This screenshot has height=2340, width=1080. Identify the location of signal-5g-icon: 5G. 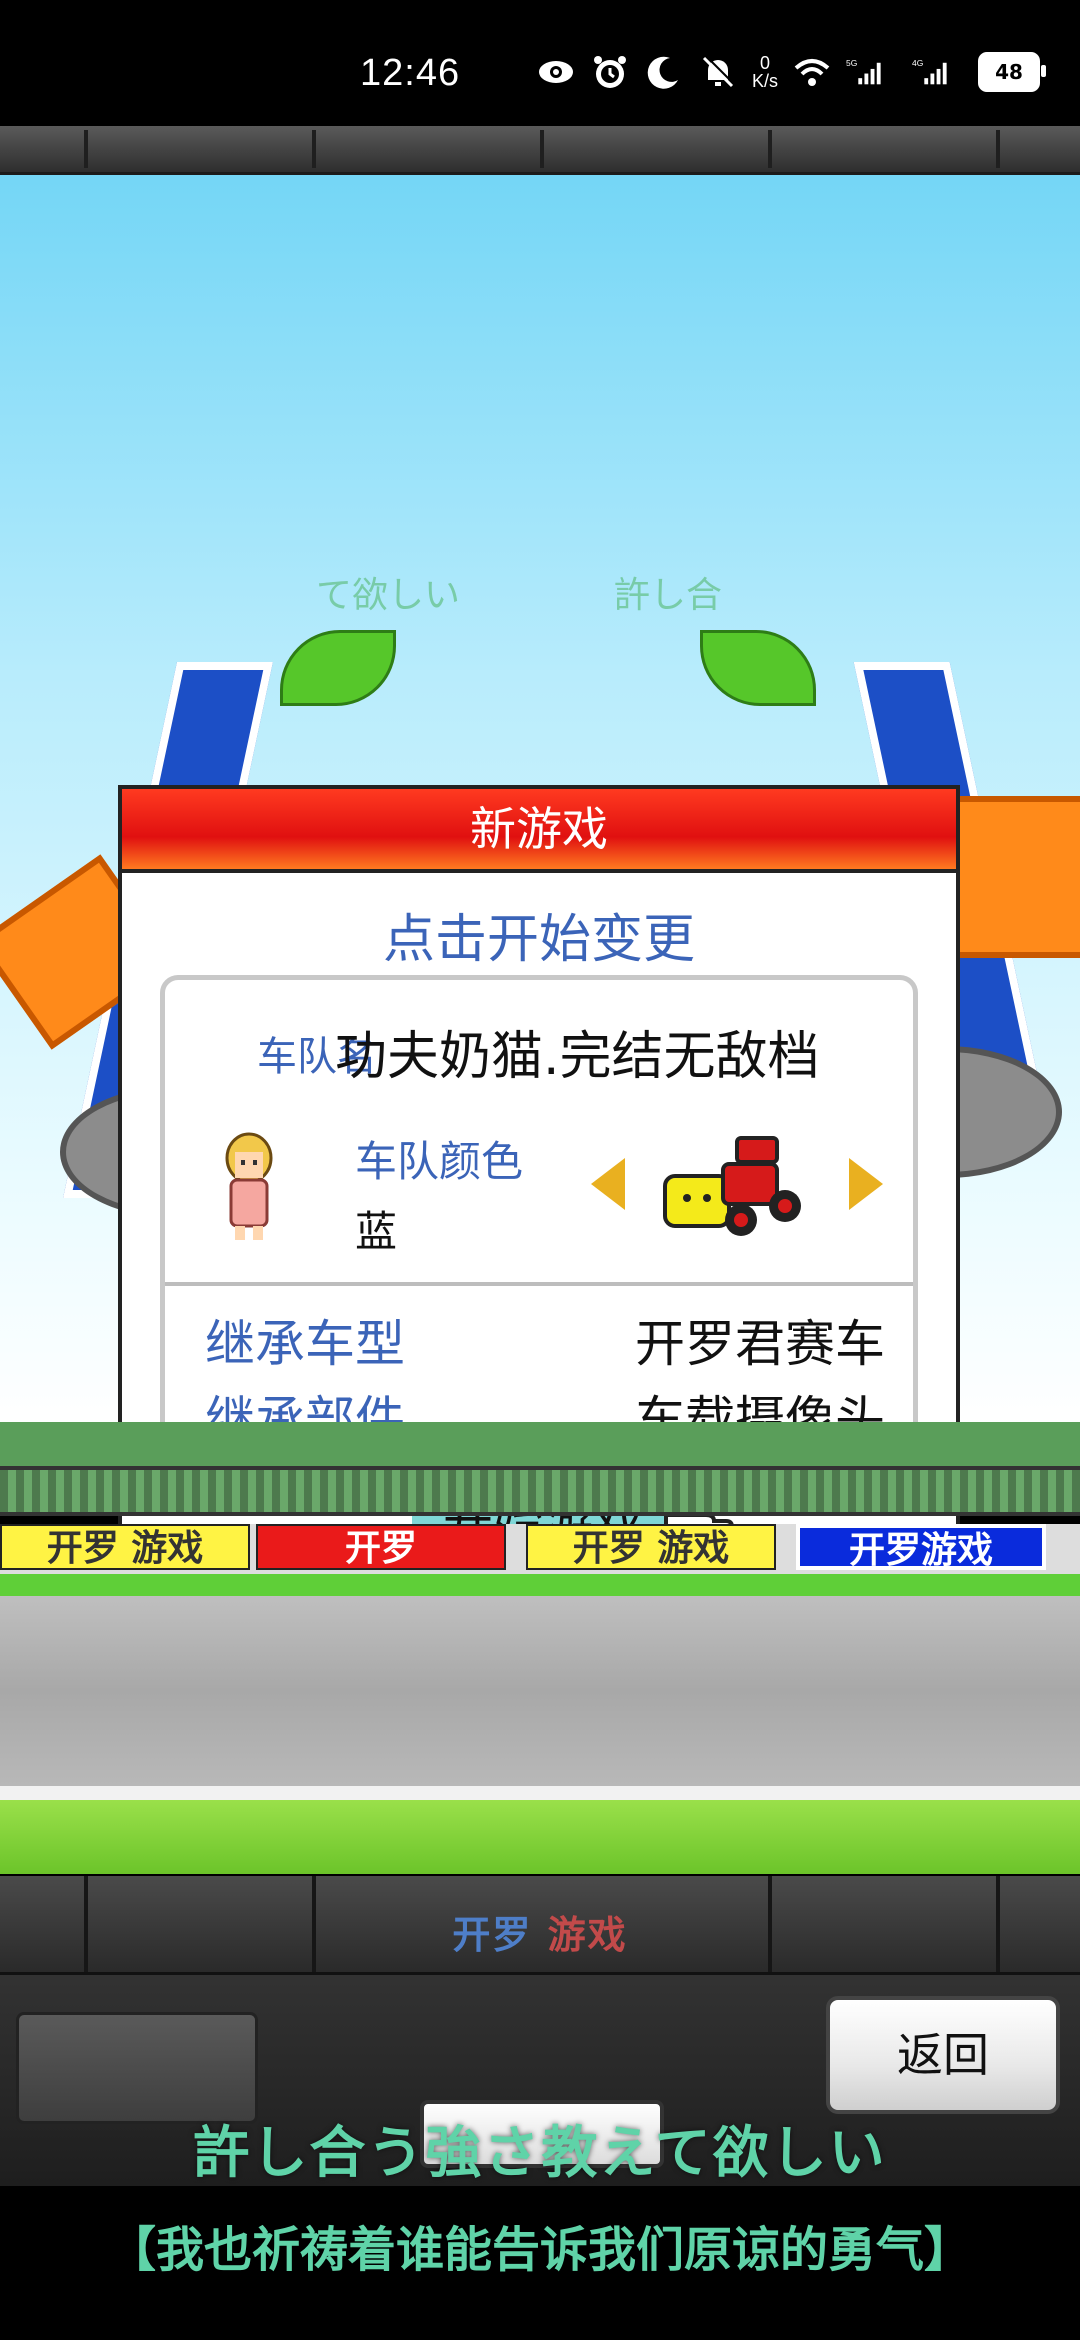
(872, 72).